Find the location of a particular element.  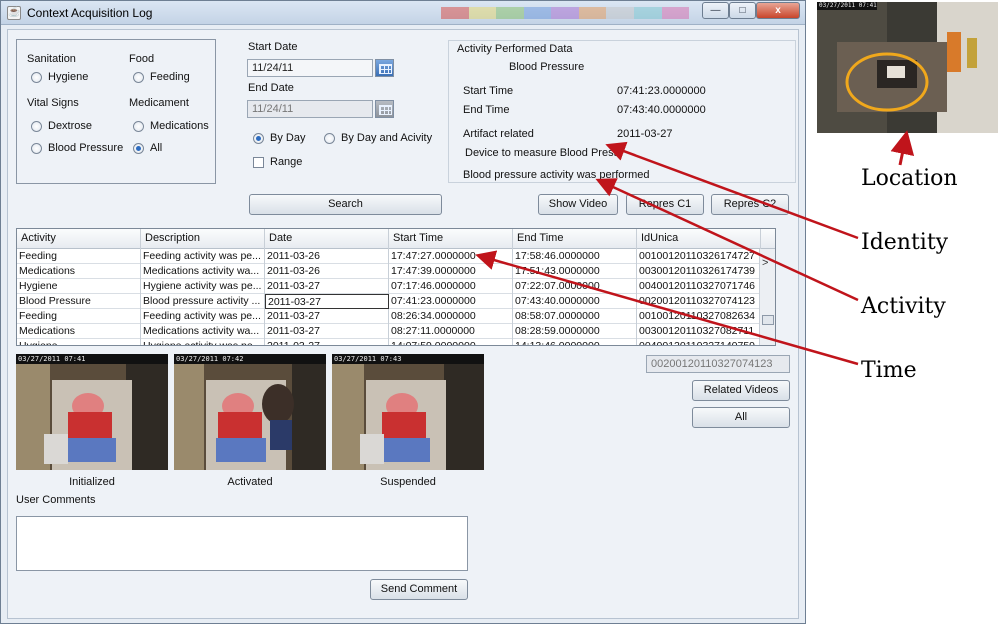

radio-feeding: Feeding is located at coordinates (161, 77).